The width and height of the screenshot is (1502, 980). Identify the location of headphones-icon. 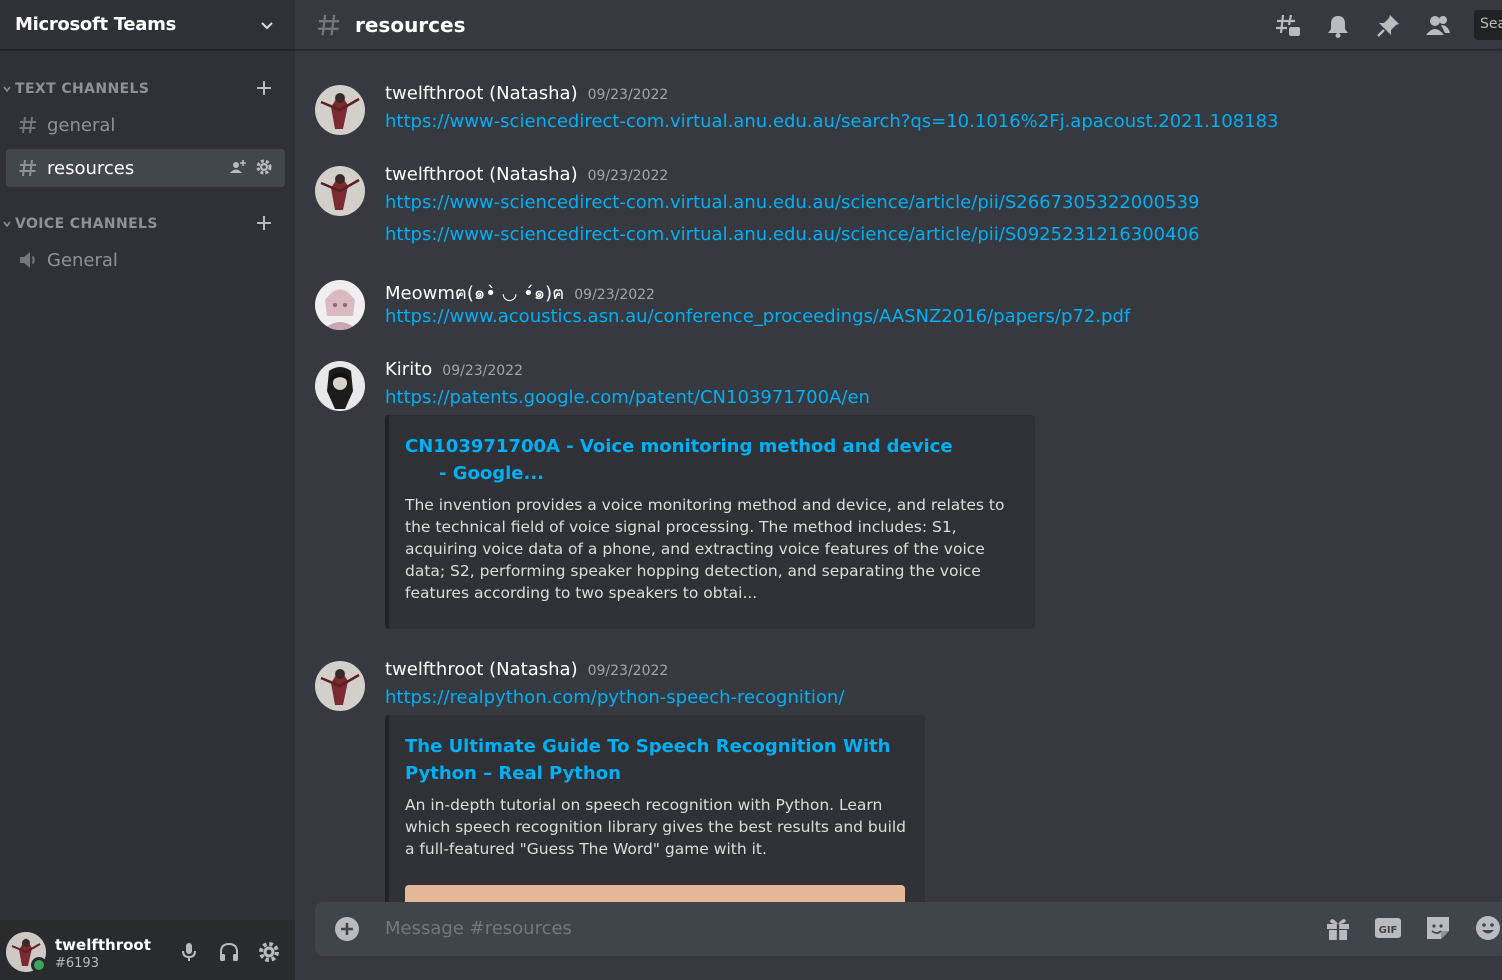
(229, 952).